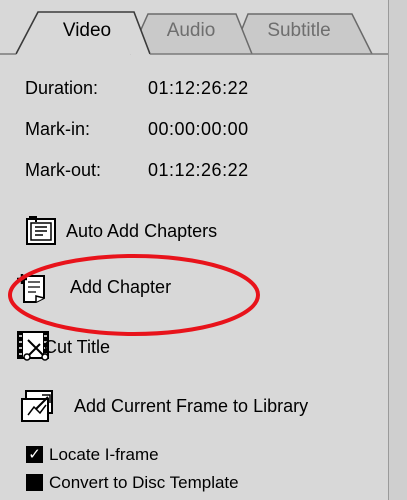 This screenshot has height=500, width=407. I want to click on tab-video: Video, so click(87, 31).